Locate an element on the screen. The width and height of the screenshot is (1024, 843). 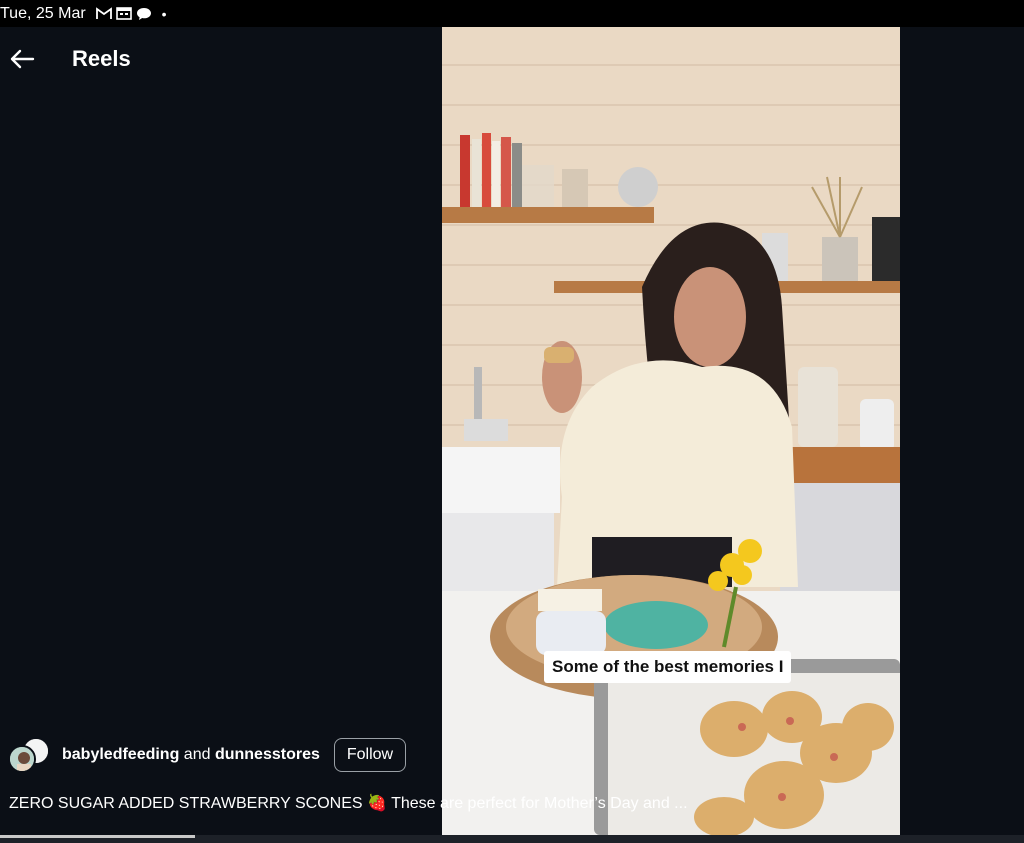
calendar-icon is located at coordinates (123, 14).